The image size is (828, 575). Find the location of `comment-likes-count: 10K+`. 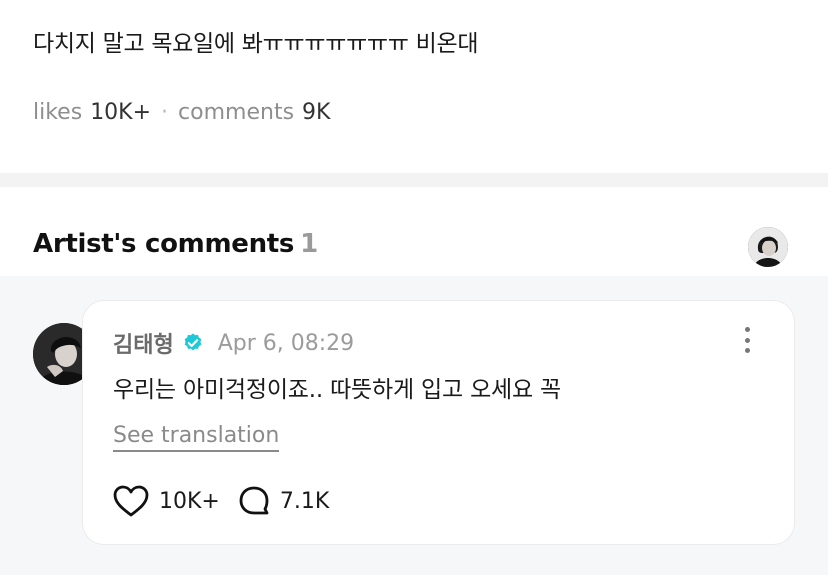

comment-likes-count: 10K+ is located at coordinates (189, 501).